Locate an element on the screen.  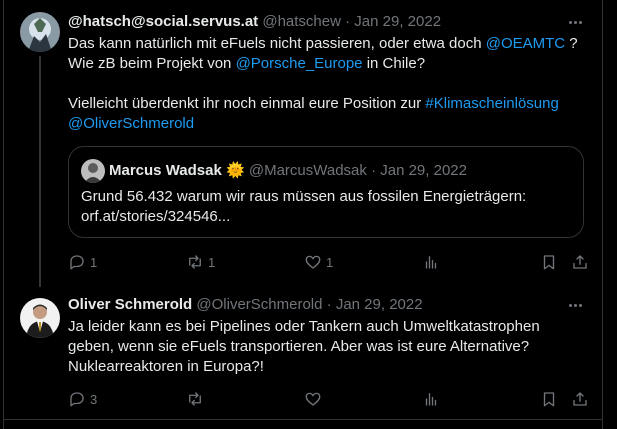
text-segment: ? is located at coordinates (571, 43).